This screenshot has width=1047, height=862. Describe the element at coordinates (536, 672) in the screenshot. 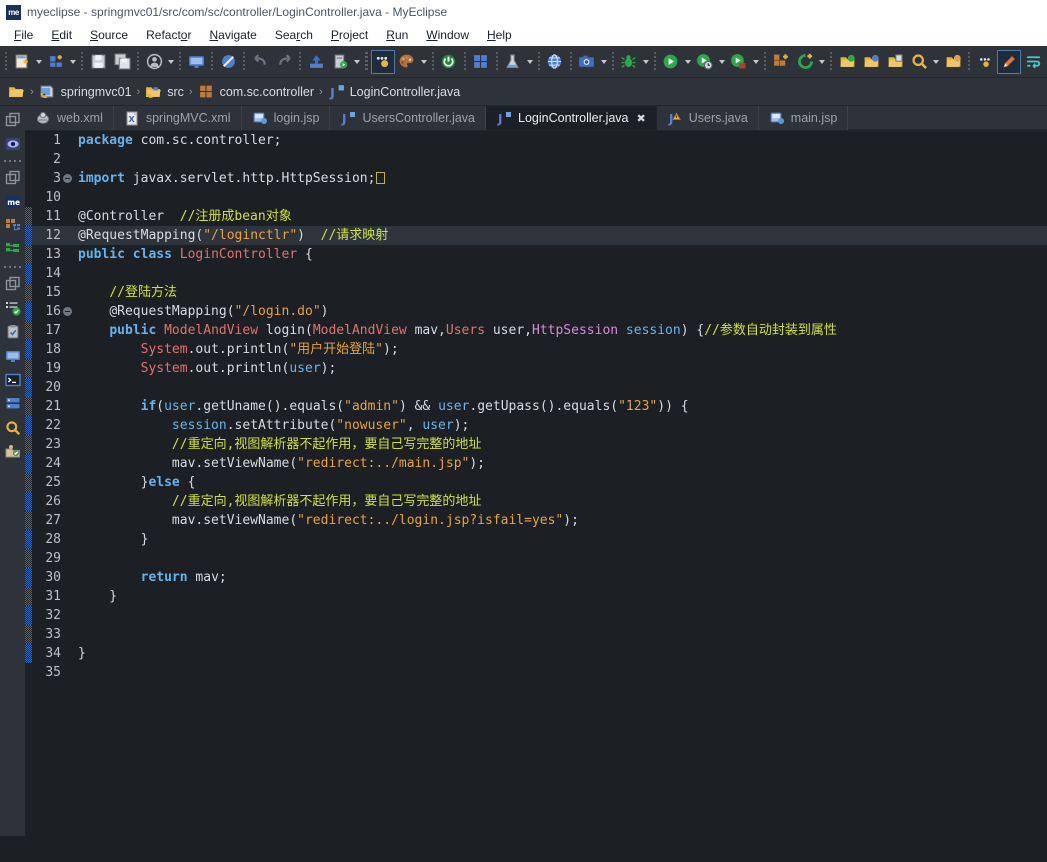

I see `code-line: 35` at that location.